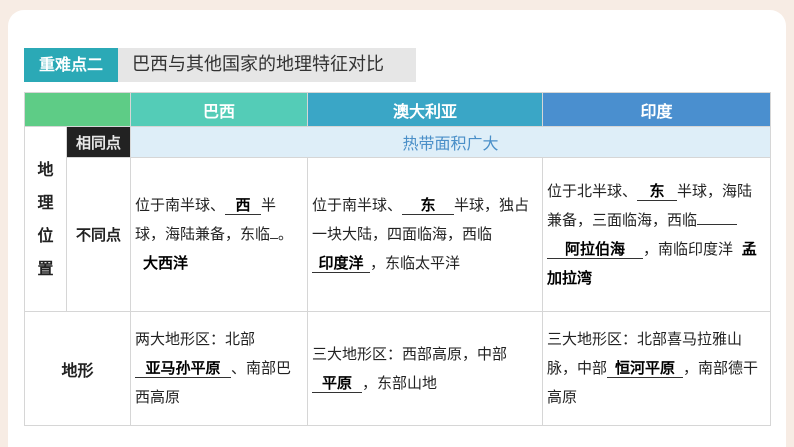 The width and height of the screenshot is (794, 447). I want to click on answer-text: 平原, so click(336, 382).